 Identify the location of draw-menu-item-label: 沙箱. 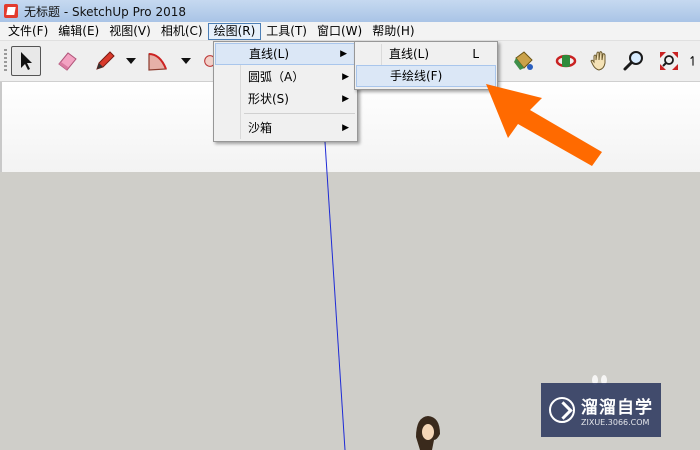
(260, 128).